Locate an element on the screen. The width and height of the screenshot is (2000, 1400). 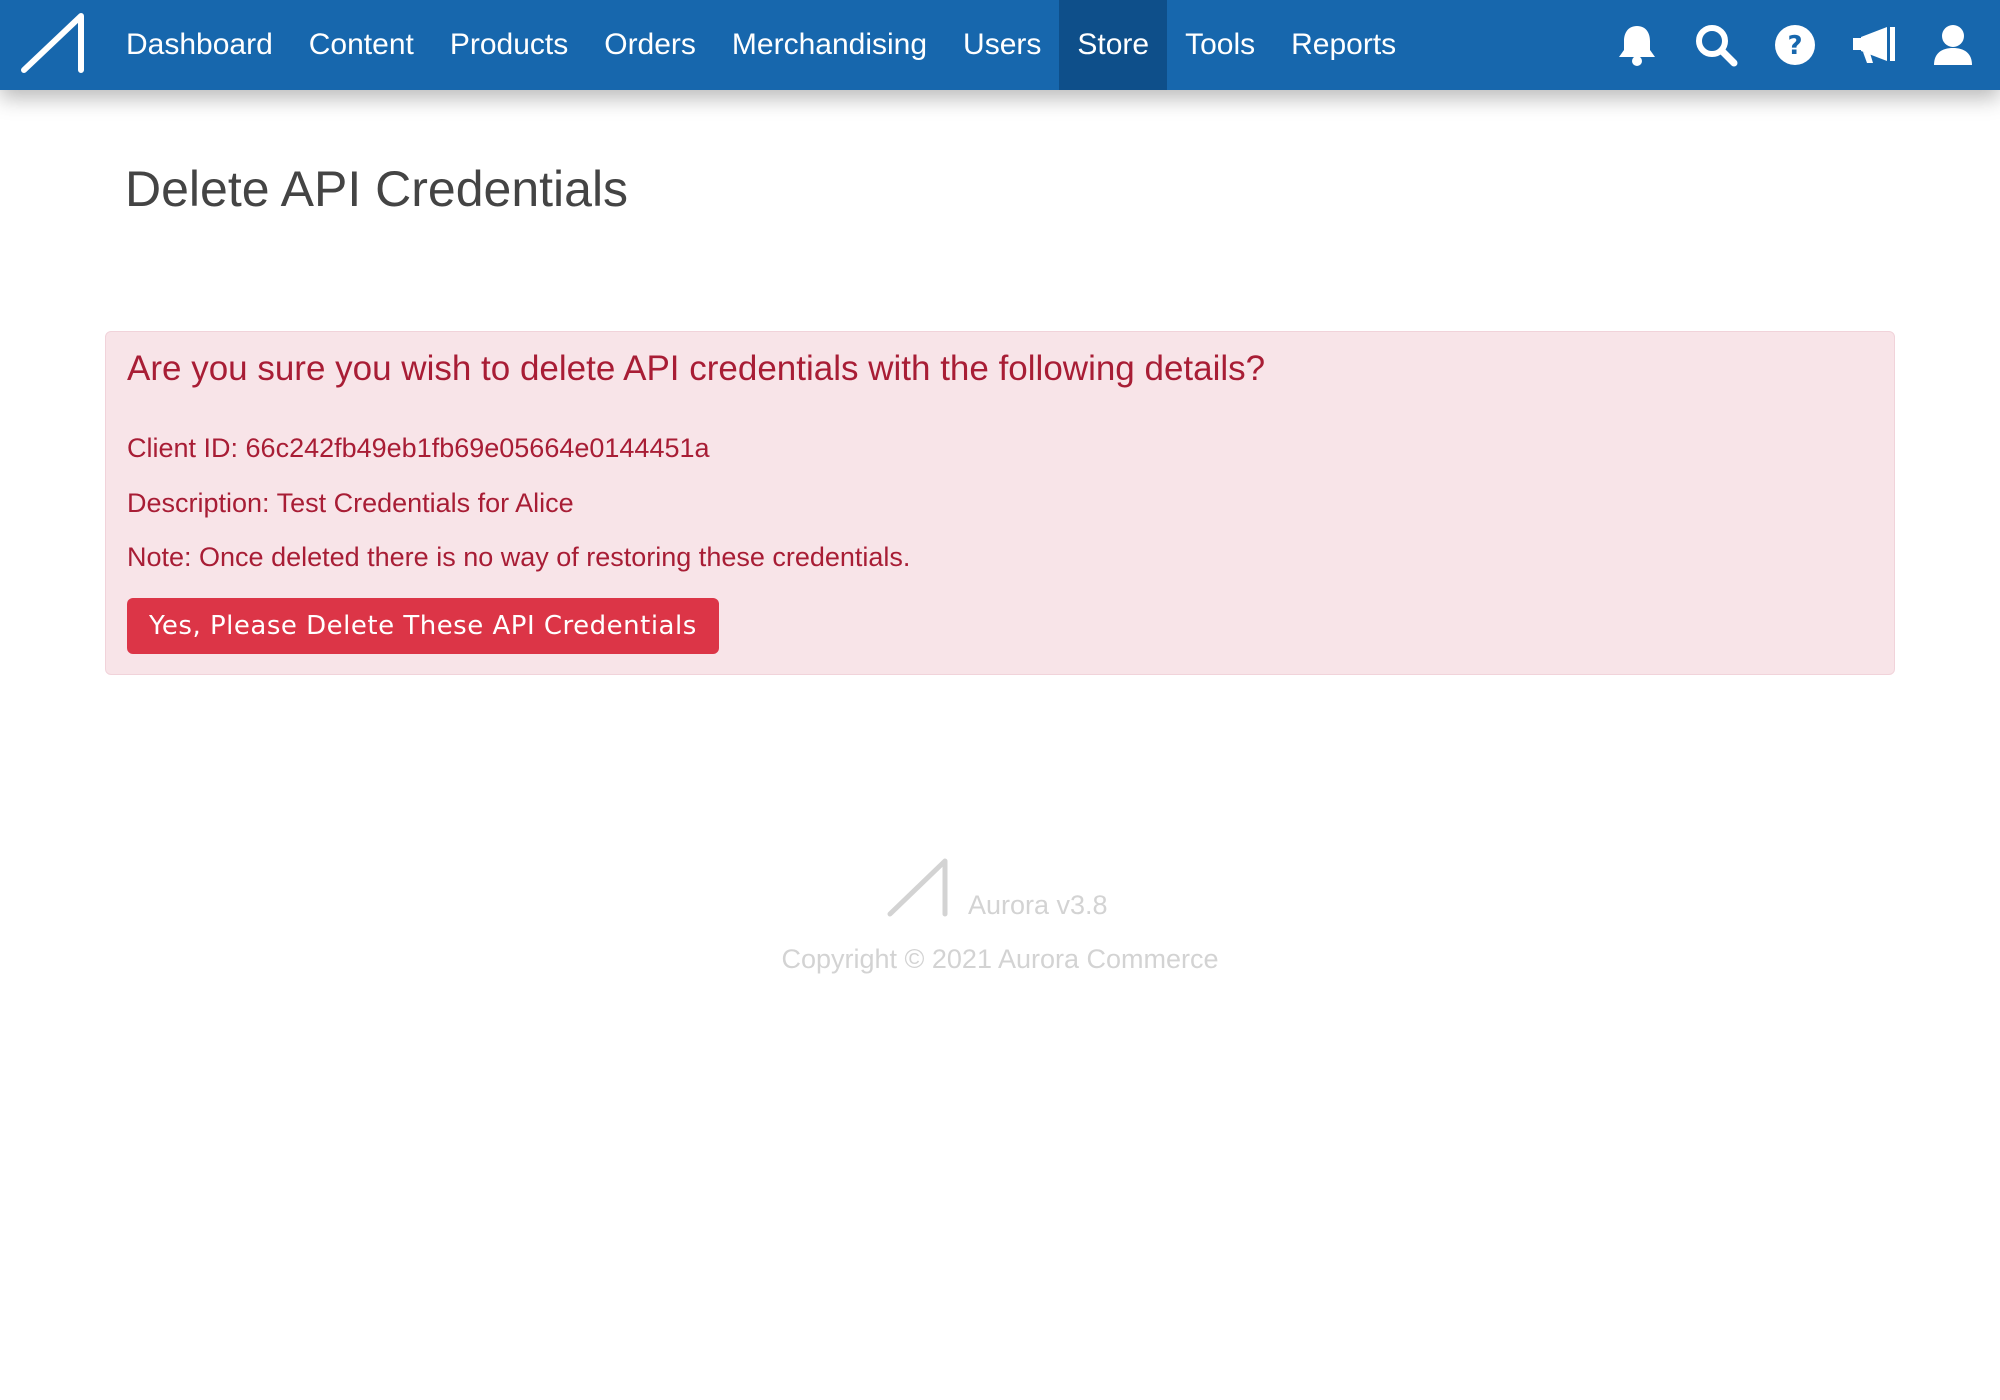
nav-item-tools: Tools is located at coordinates (1220, 45).